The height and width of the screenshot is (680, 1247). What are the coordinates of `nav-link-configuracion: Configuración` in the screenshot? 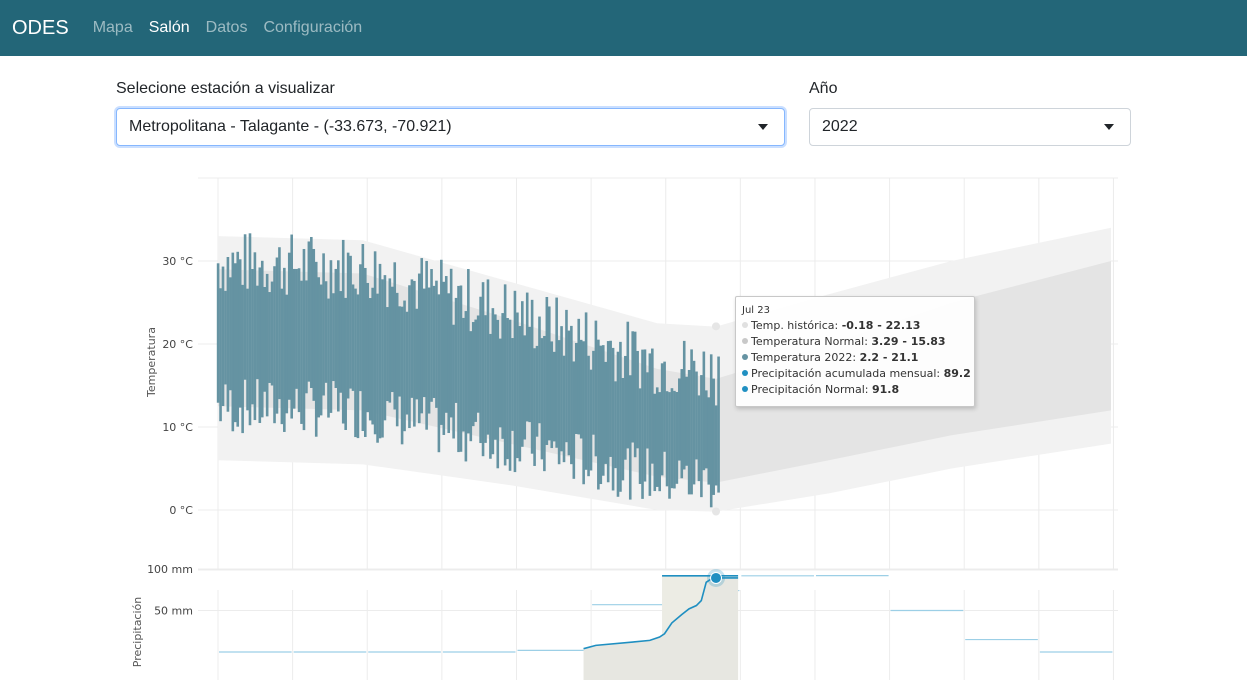 It's located at (312, 28).